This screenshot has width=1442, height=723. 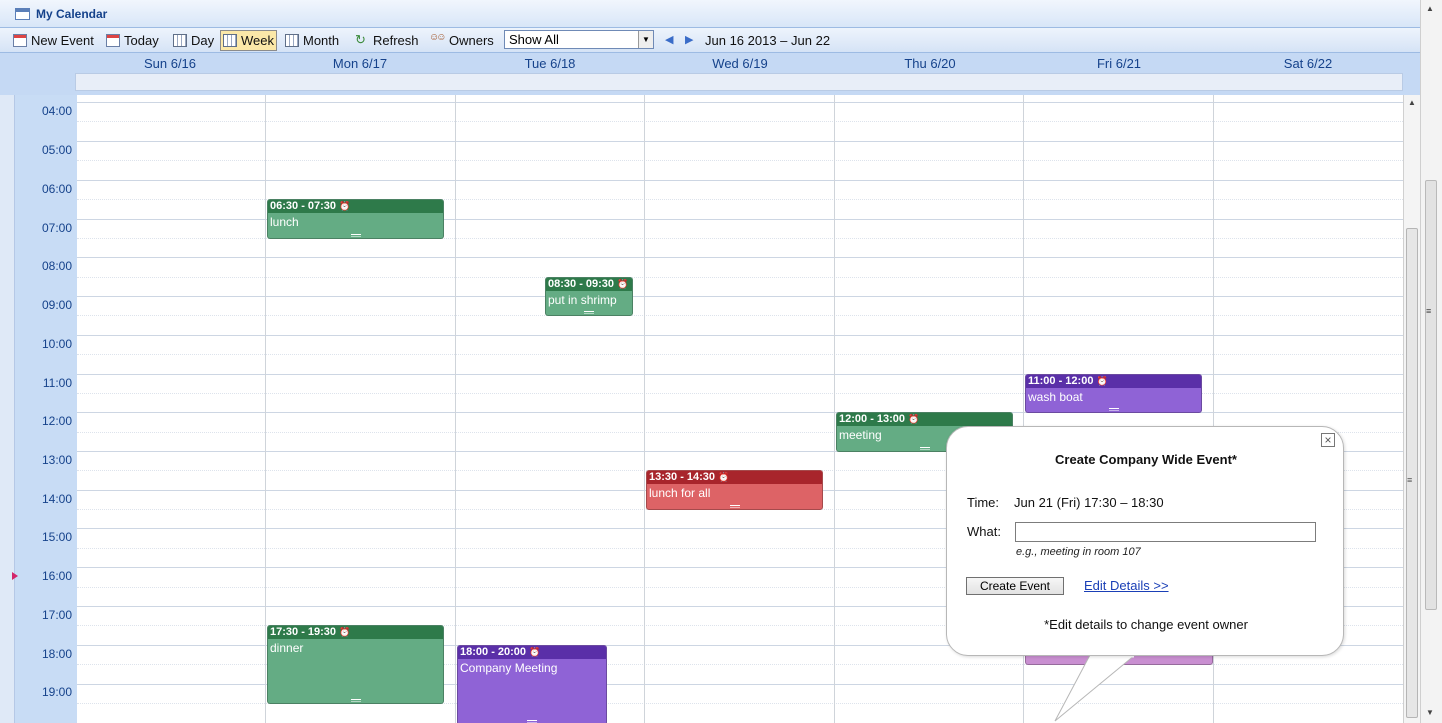 What do you see at coordinates (56, 537) in the screenshot?
I see `time-label: 15:00` at bounding box center [56, 537].